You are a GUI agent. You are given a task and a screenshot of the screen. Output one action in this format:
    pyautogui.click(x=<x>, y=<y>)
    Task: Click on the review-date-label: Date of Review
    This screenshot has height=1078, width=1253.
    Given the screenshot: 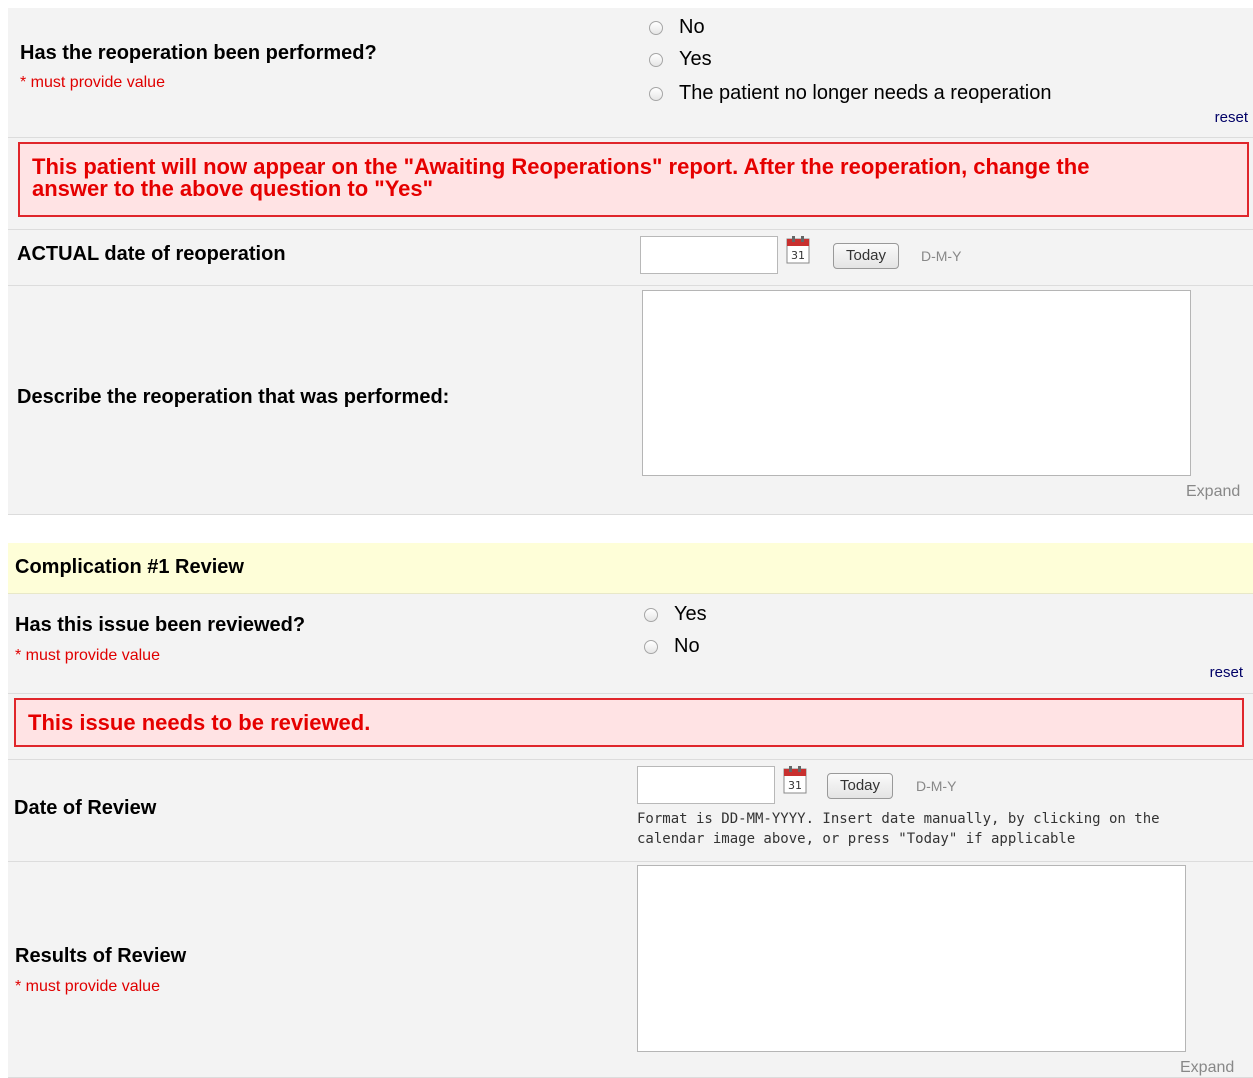 What is the action you would take?
    pyautogui.click(x=85, y=808)
    